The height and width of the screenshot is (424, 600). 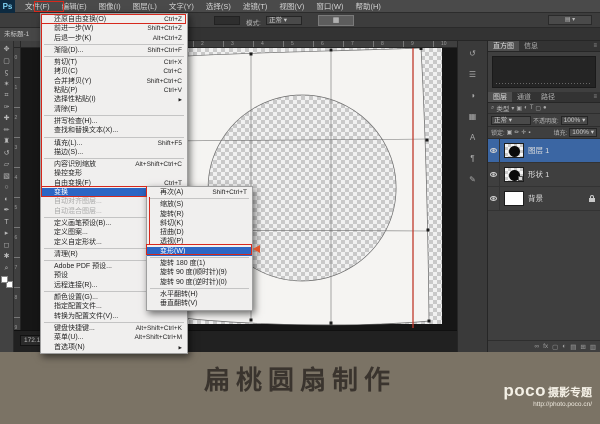 What do you see at coordinates (545, 108) in the screenshot?
I see `filter-smartobject-icon: ●` at bounding box center [545, 108].